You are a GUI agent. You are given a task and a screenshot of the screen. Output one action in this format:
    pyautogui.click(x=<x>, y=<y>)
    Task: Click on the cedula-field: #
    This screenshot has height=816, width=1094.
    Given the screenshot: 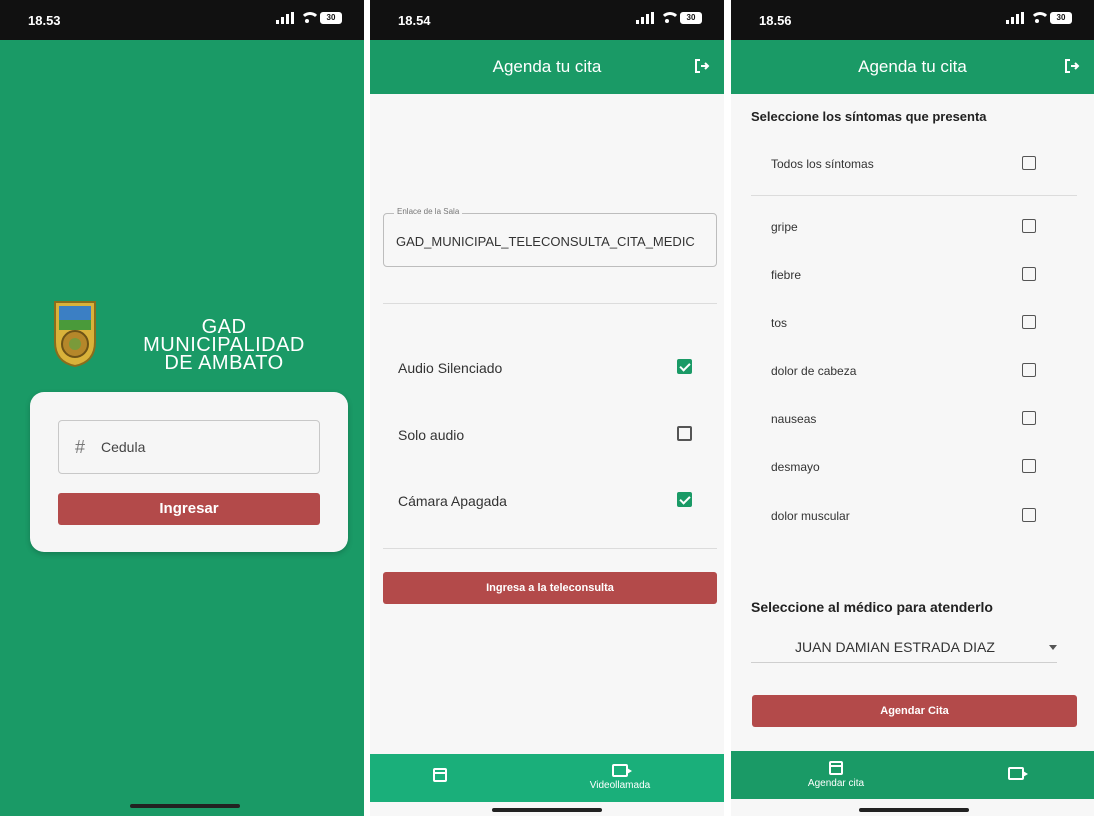 What is the action you would take?
    pyautogui.click(x=189, y=447)
    